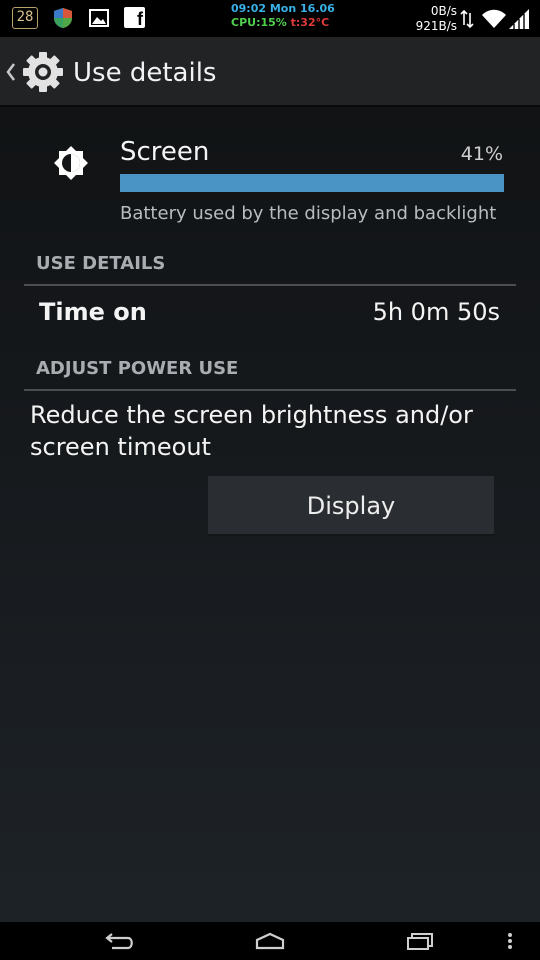 Image resolution: width=540 pixels, height=960 pixels. I want to click on net-down-text: 921B/s, so click(436, 26).